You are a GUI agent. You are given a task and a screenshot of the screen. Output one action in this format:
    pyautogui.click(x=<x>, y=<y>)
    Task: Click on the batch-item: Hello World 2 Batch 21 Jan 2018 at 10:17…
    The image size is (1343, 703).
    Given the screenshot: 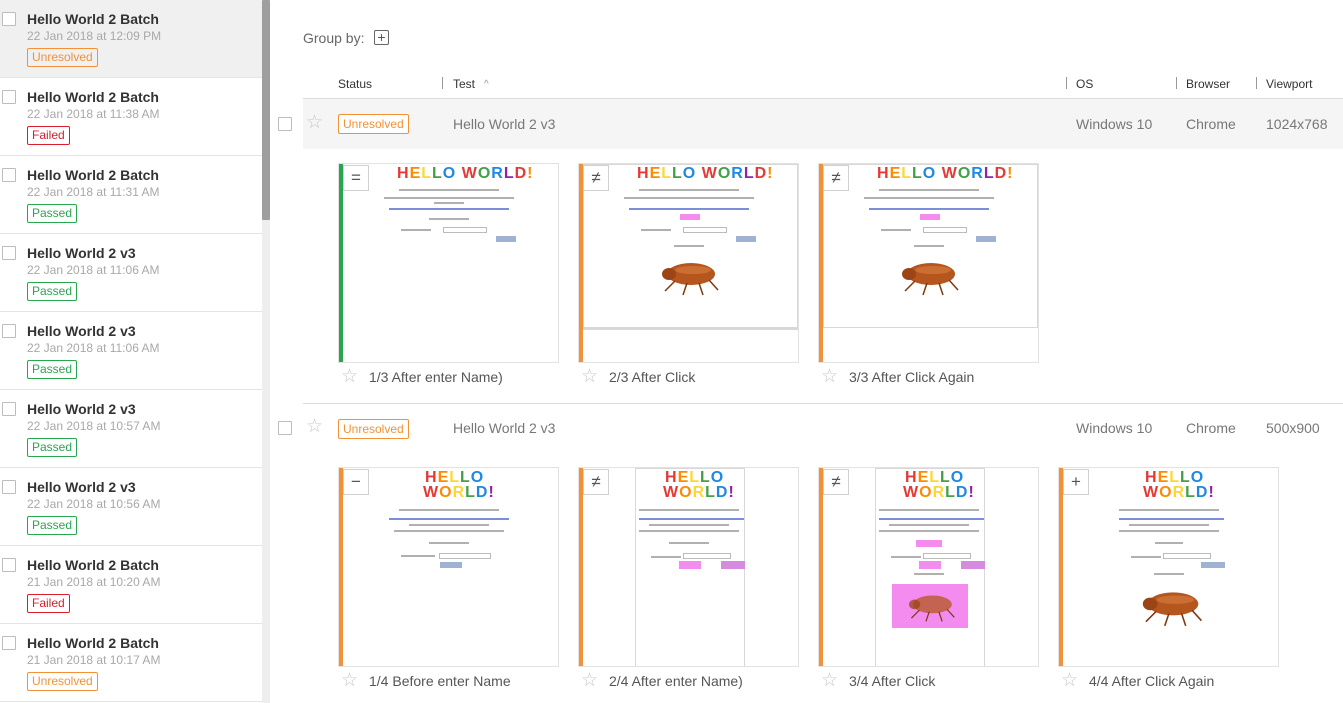 What is the action you would take?
    pyautogui.click(x=131, y=663)
    